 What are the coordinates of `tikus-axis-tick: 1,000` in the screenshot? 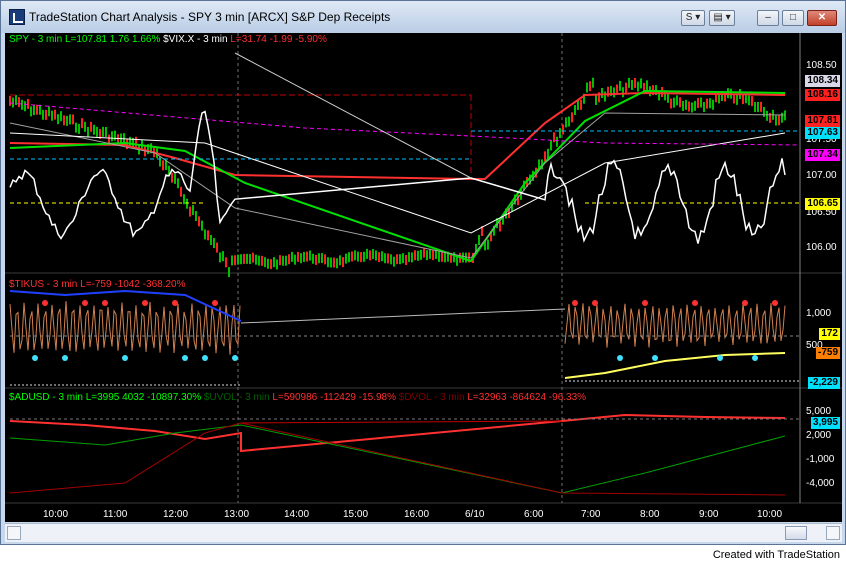 It's located at (819, 313).